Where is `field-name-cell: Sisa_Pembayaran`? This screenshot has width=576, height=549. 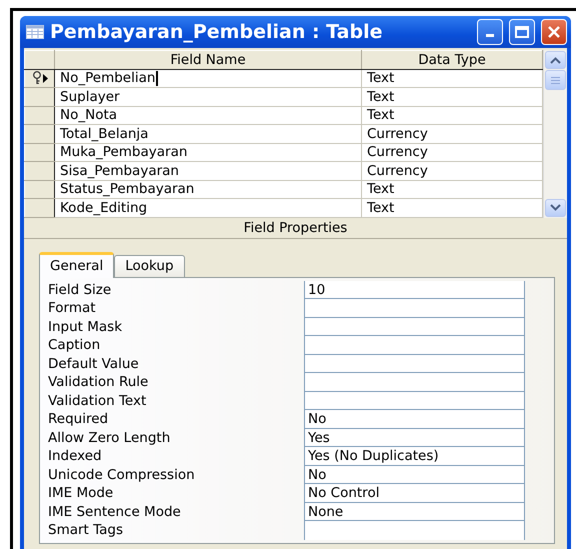
field-name-cell: Sisa_Pembayaran is located at coordinates (208, 171).